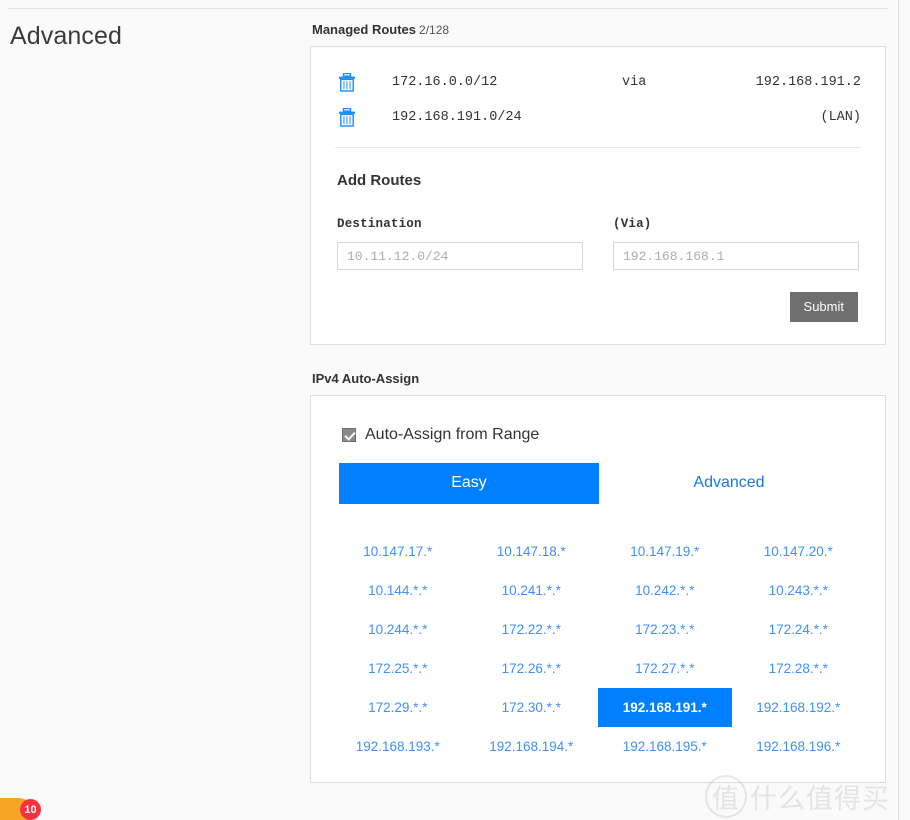  What do you see at coordinates (398, 629) in the screenshot?
I see `ip-range-cell: 10.244.*.*` at bounding box center [398, 629].